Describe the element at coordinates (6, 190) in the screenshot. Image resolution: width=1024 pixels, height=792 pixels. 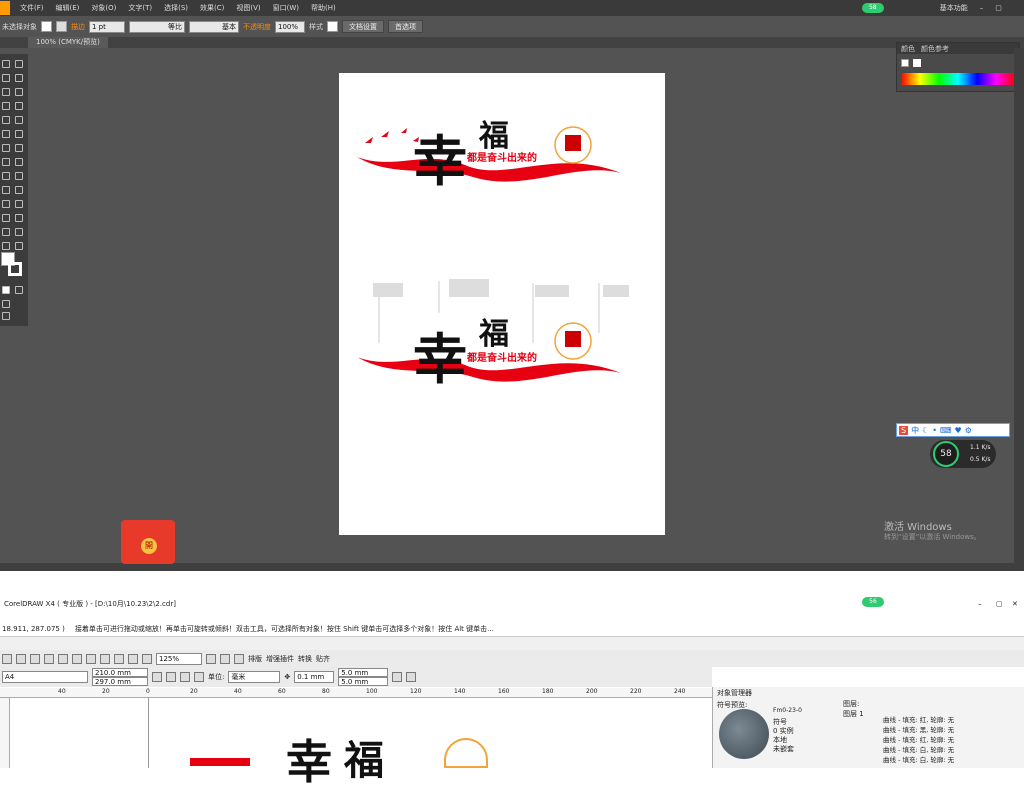
I see `mesh-tool-icon` at that location.